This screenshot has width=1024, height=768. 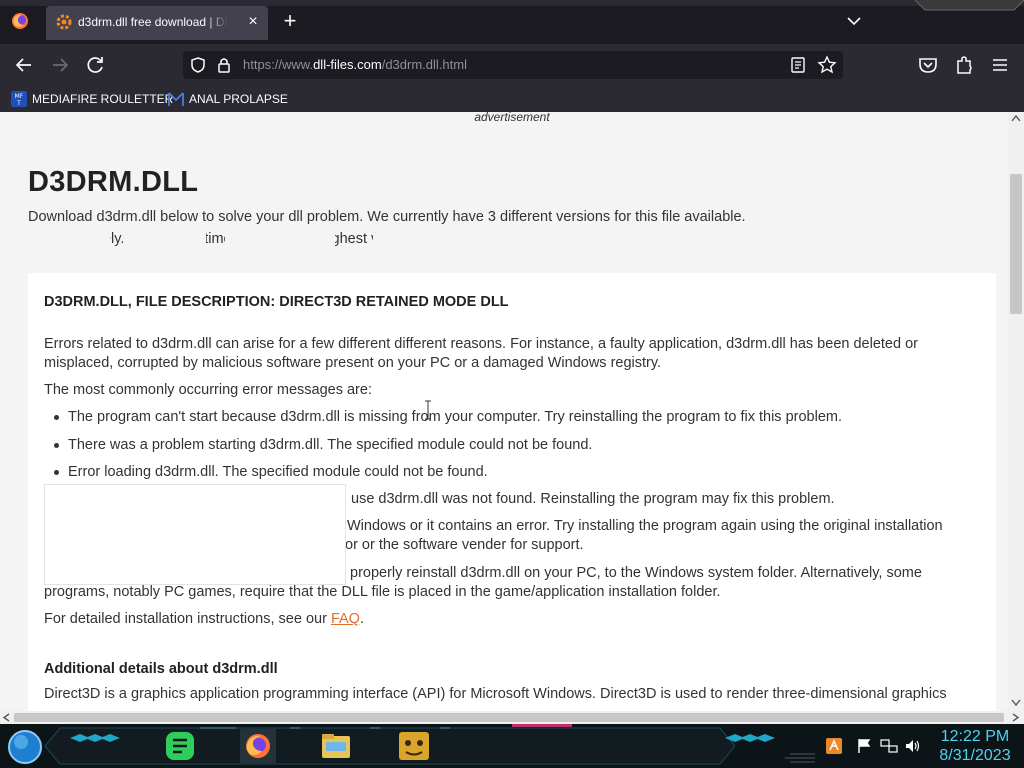 What do you see at coordinates (18, 103) in the screenshot?
I see `svg-text: T` at bounding box center [18, 103].